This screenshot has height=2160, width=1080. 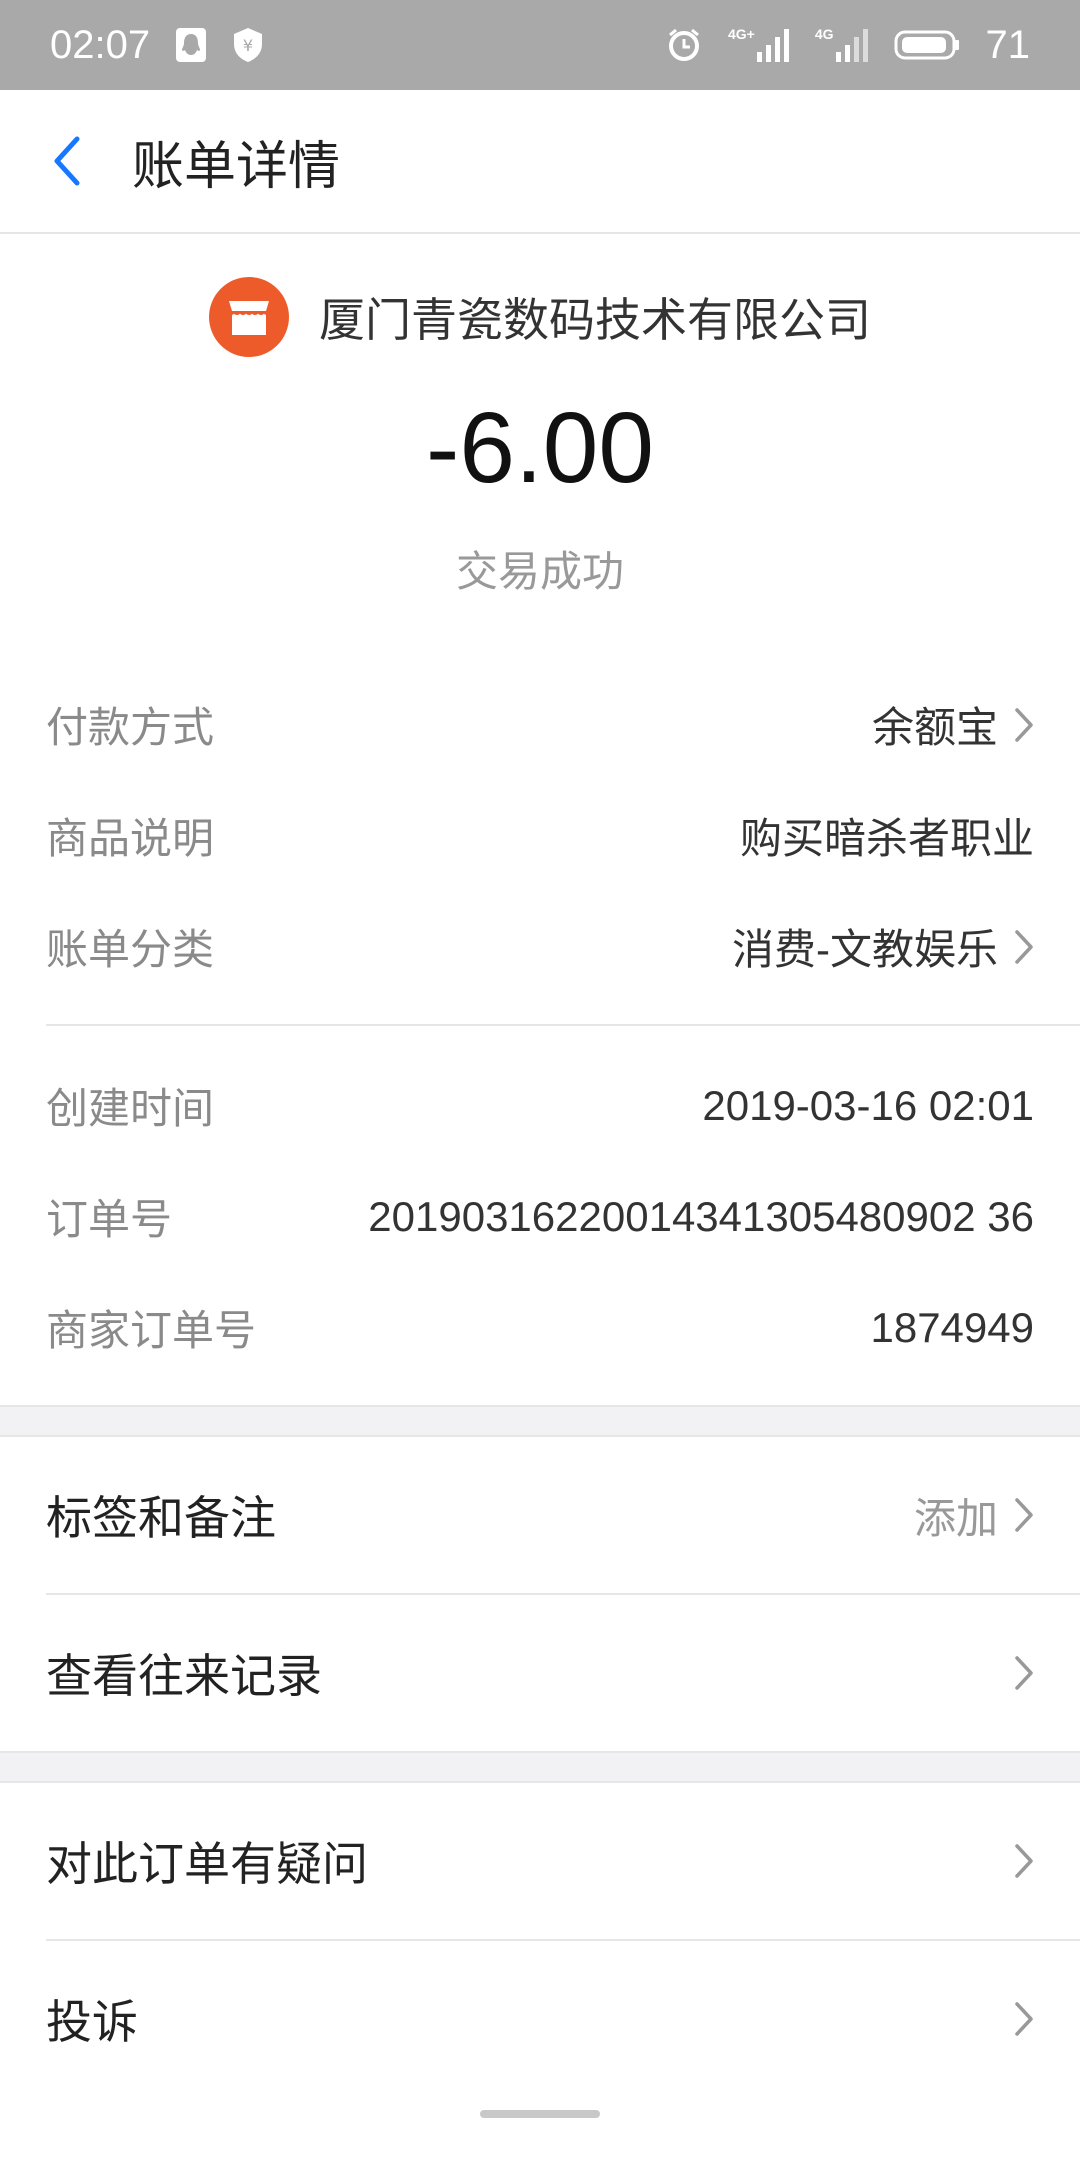 I want to click on row-label: 查看往来记录, so click(x=184, y=1676).